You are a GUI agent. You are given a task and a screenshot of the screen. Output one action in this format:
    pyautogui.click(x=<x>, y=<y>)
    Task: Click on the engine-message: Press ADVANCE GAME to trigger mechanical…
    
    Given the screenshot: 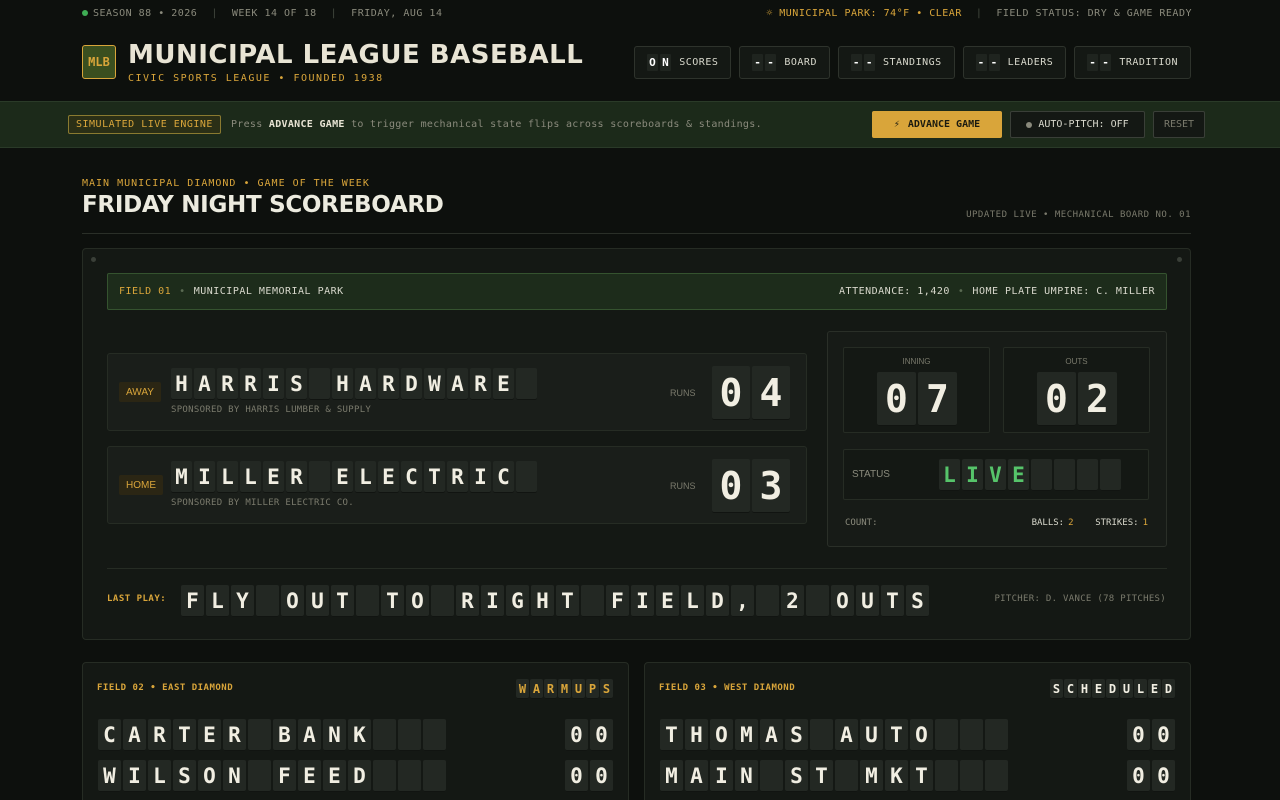 What is the action you would take?
    pyautogui.click(x=496, y=124)
    